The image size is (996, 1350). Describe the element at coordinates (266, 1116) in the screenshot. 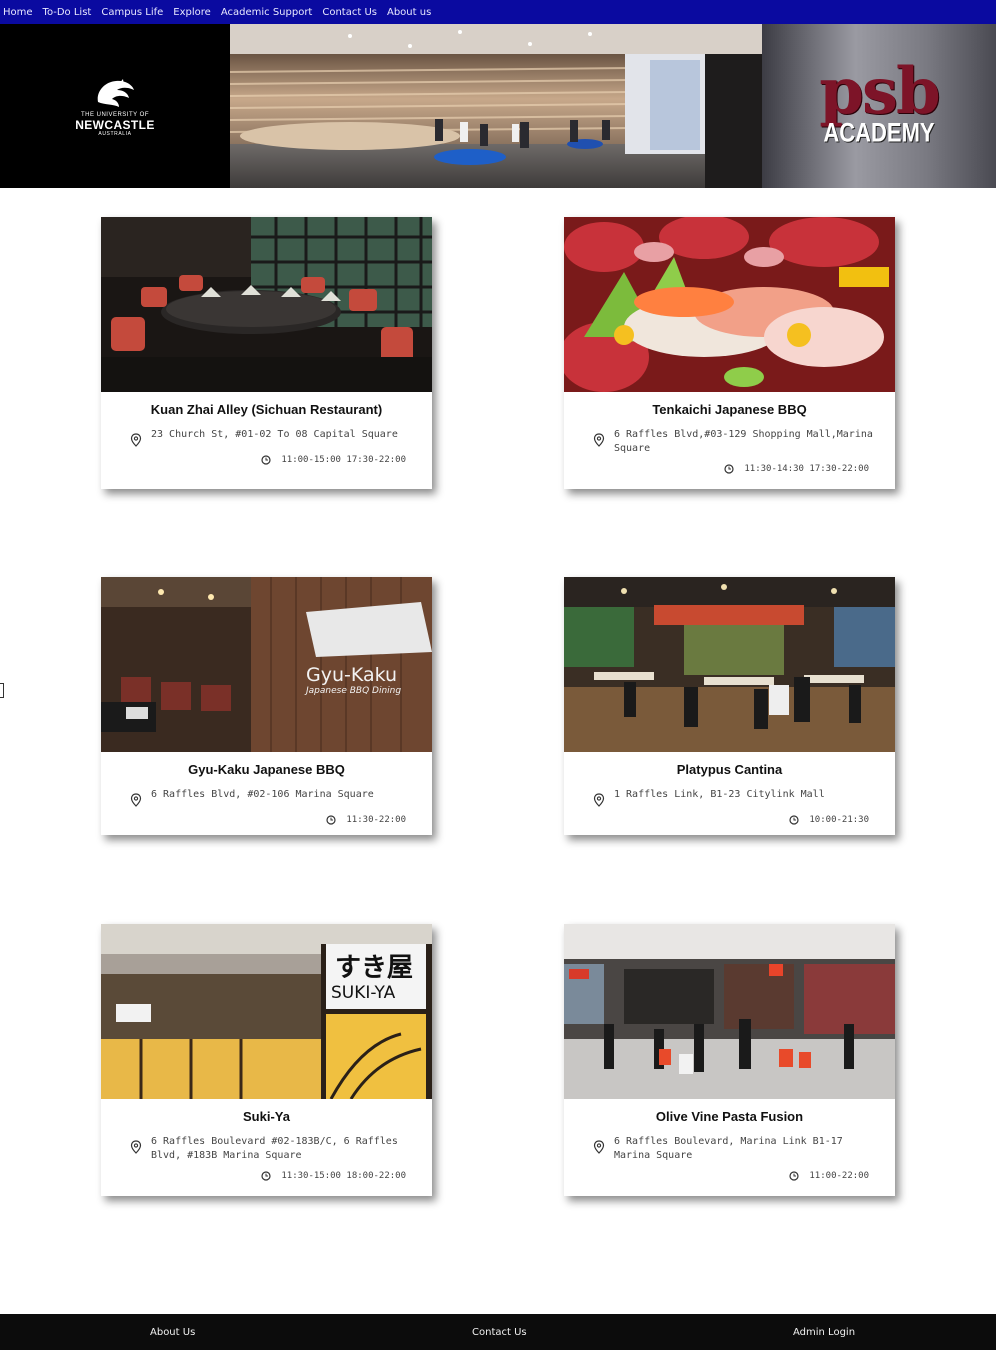

I see `restaurant-name: Suki-Ya` at that location.